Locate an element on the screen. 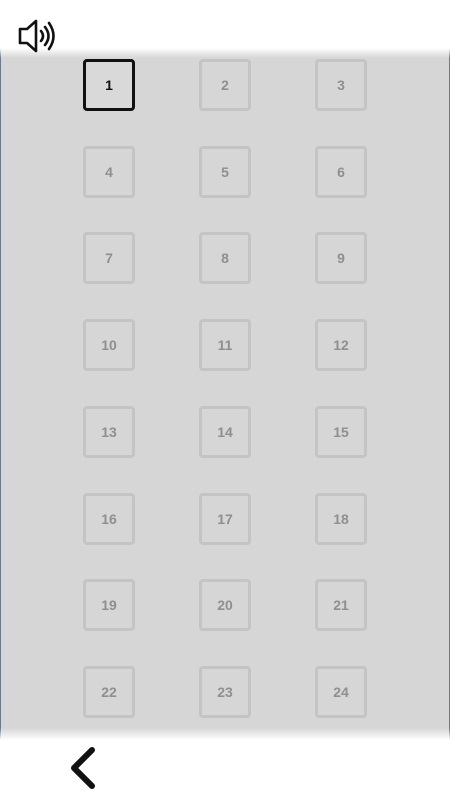  level-button-5: 5 is located at coordinates (225, 172).